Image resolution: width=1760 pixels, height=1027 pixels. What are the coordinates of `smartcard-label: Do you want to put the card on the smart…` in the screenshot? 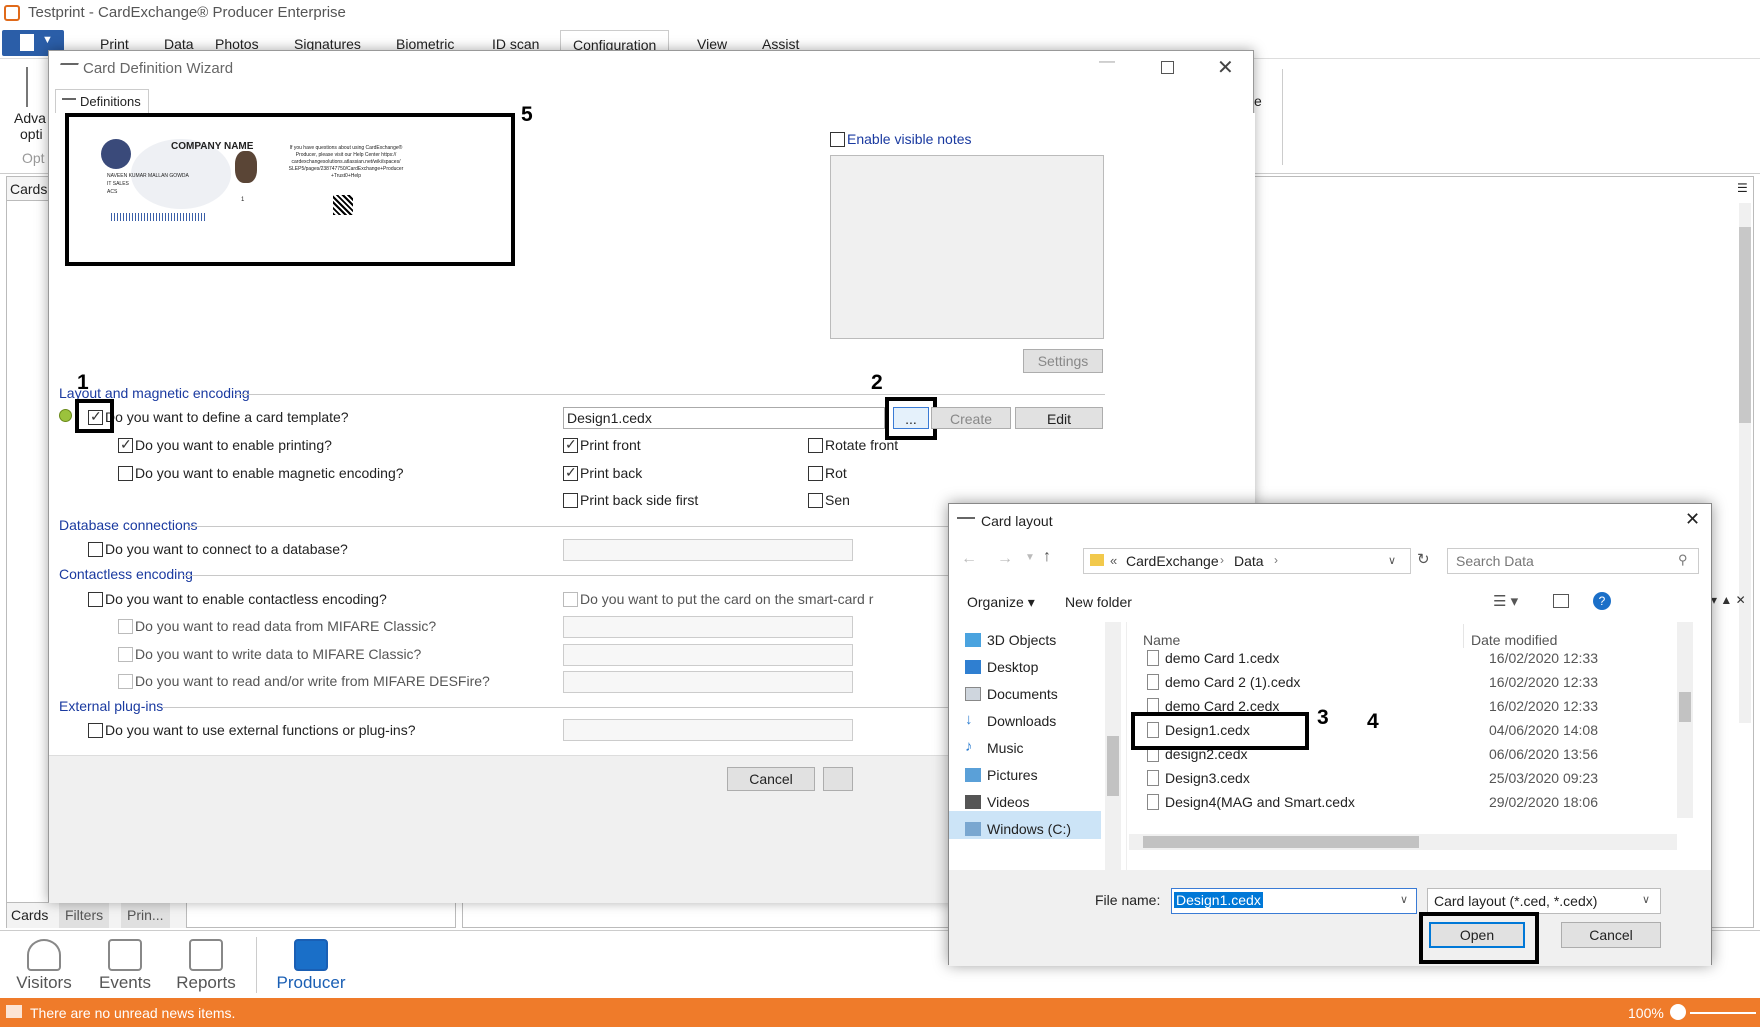 It's located at (727, 599).